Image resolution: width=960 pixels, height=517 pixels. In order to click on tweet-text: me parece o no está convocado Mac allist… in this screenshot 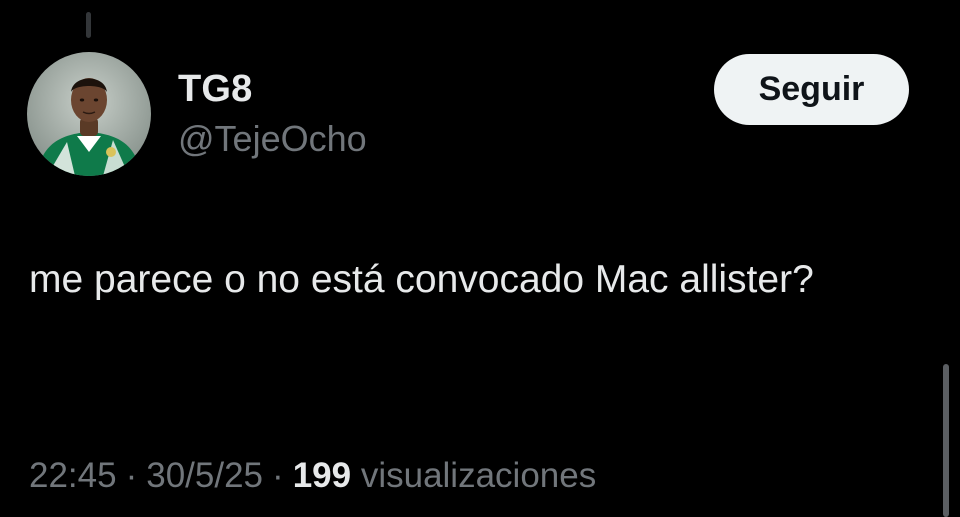, I will do `click(421, 279)`.